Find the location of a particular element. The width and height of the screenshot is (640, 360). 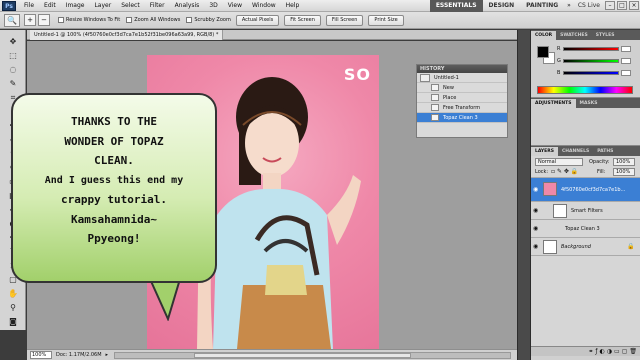

fill-field: 100% is located at coordinates (624, 172).